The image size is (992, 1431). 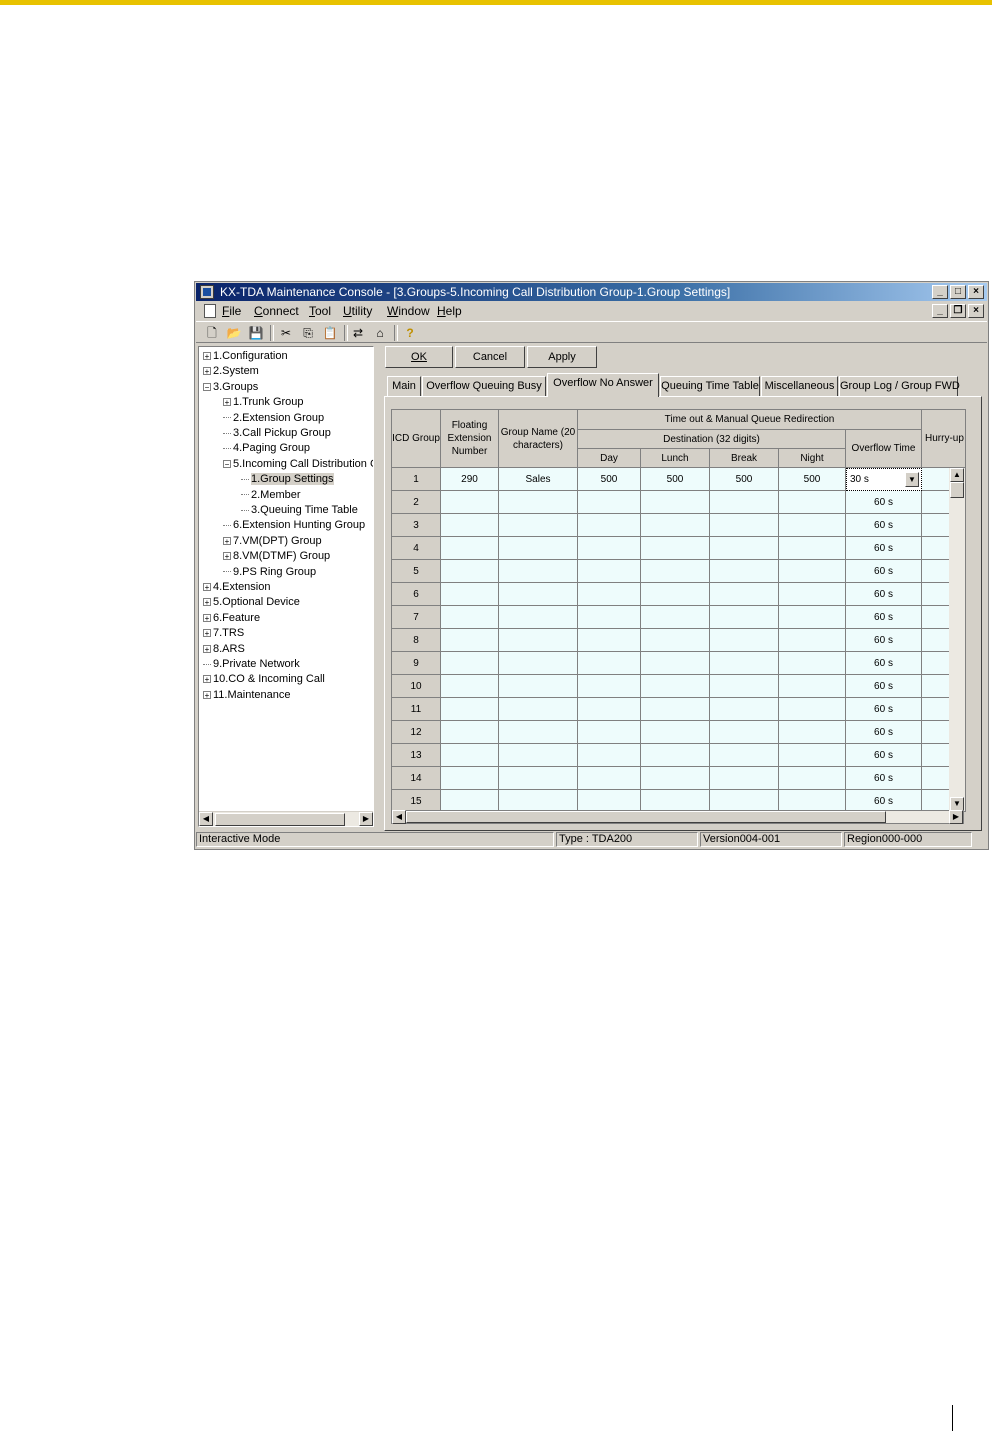 I want to click on tab-group-log-group-fwd: Group Log / Group FWD, so click(x=899, y=386).